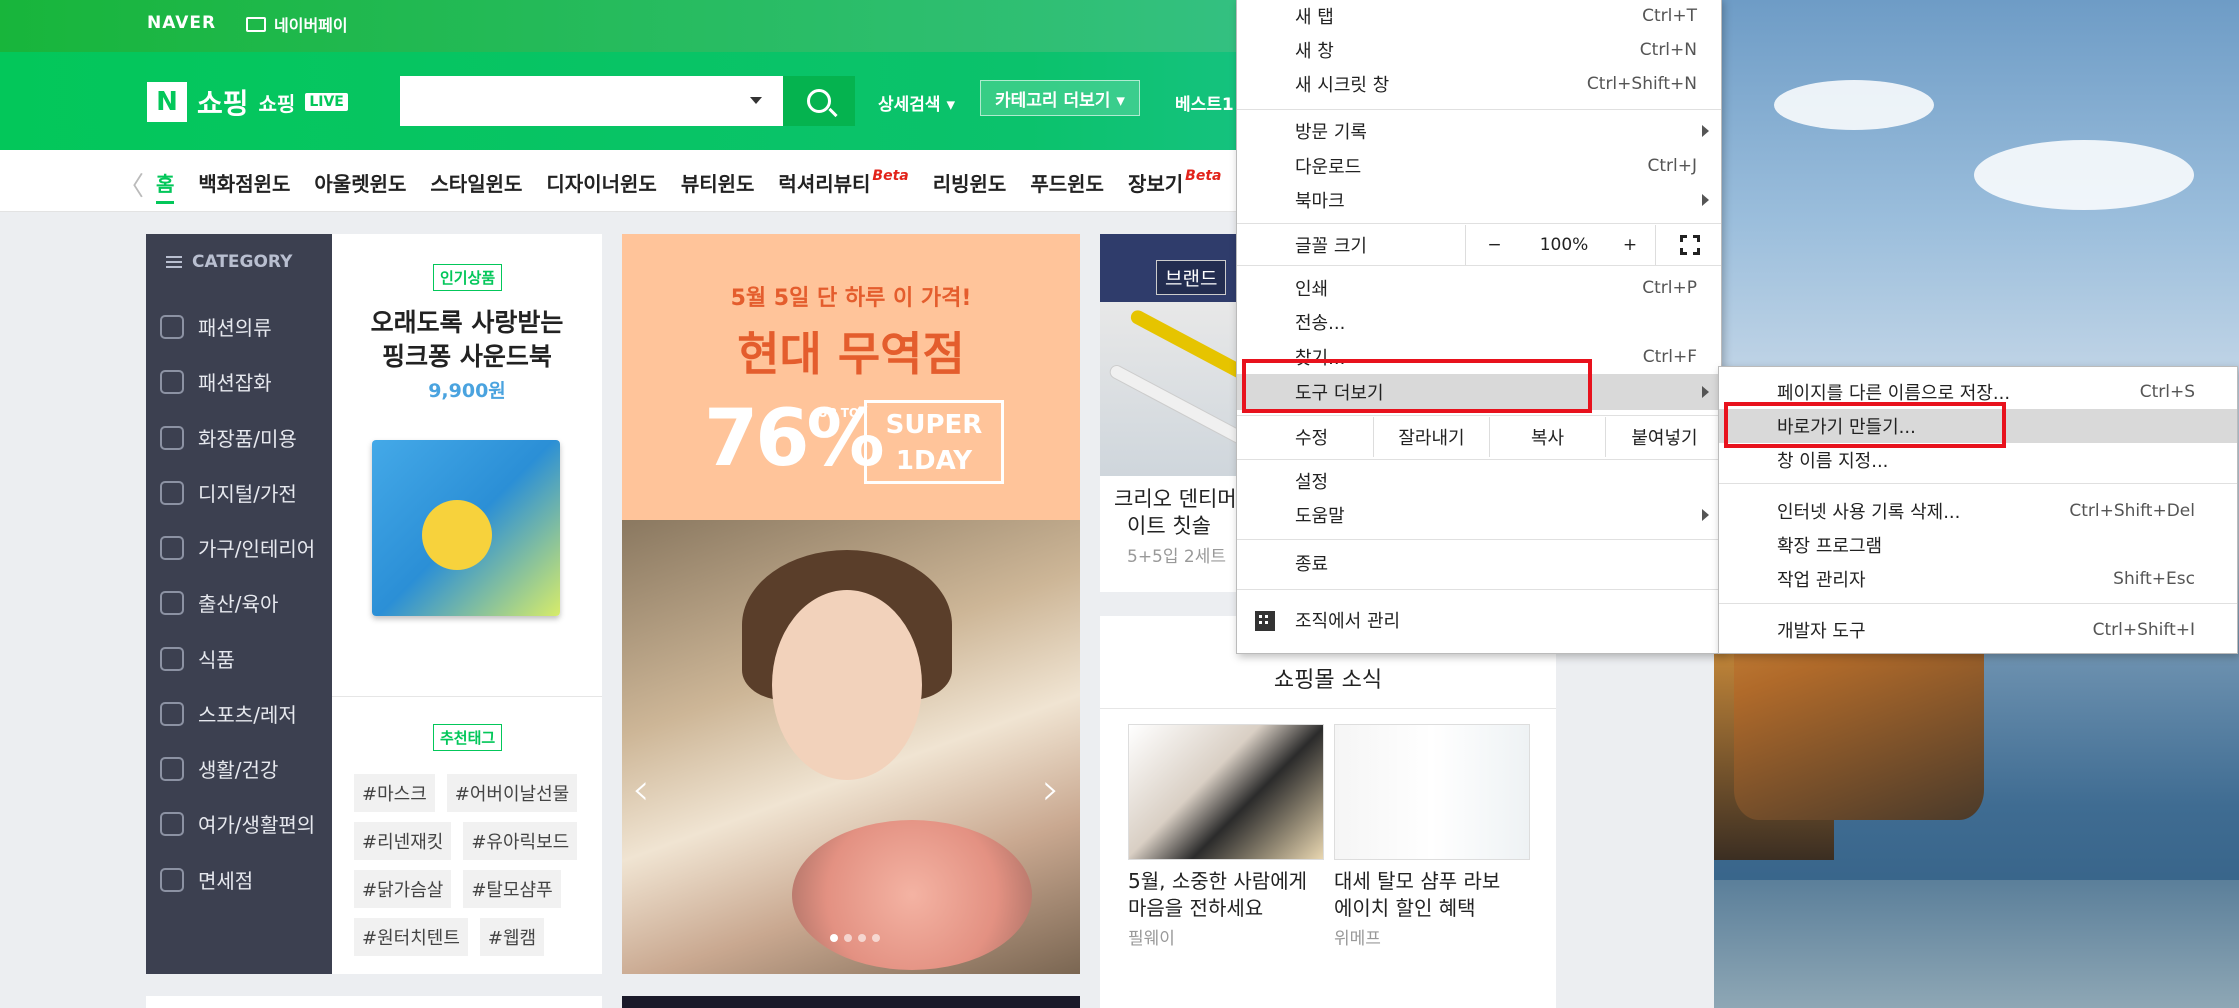  What do you see at coordinates (131, 184) in the screenshot?
I see `nav-prev-icon: 〈` at bounding box center [131, 184].